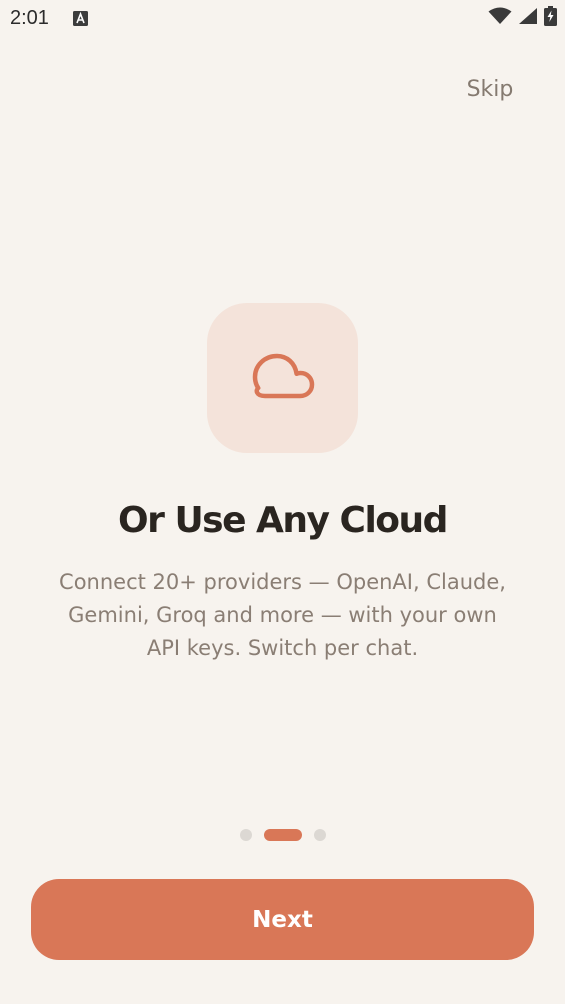  Describe the element at coordinates (550, 18) in the screenshot. I see `battery-charging-icon` at that location.